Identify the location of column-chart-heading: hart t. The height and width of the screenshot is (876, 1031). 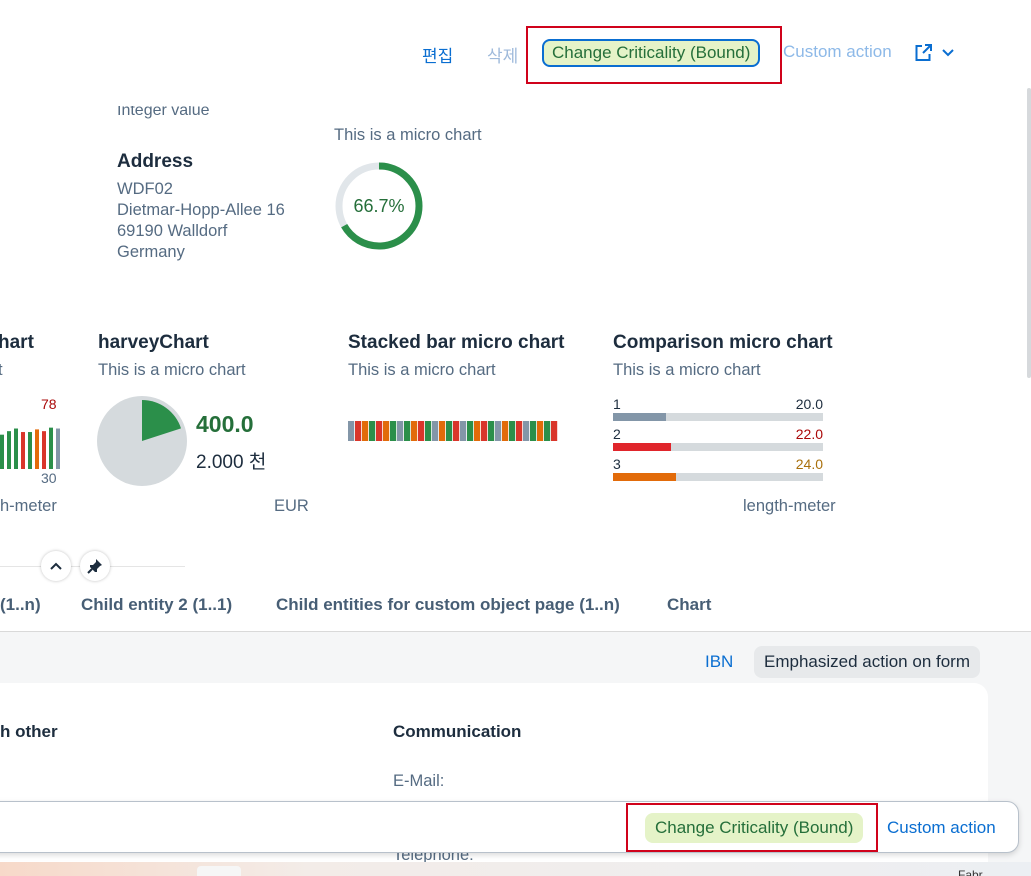
(35, 420).